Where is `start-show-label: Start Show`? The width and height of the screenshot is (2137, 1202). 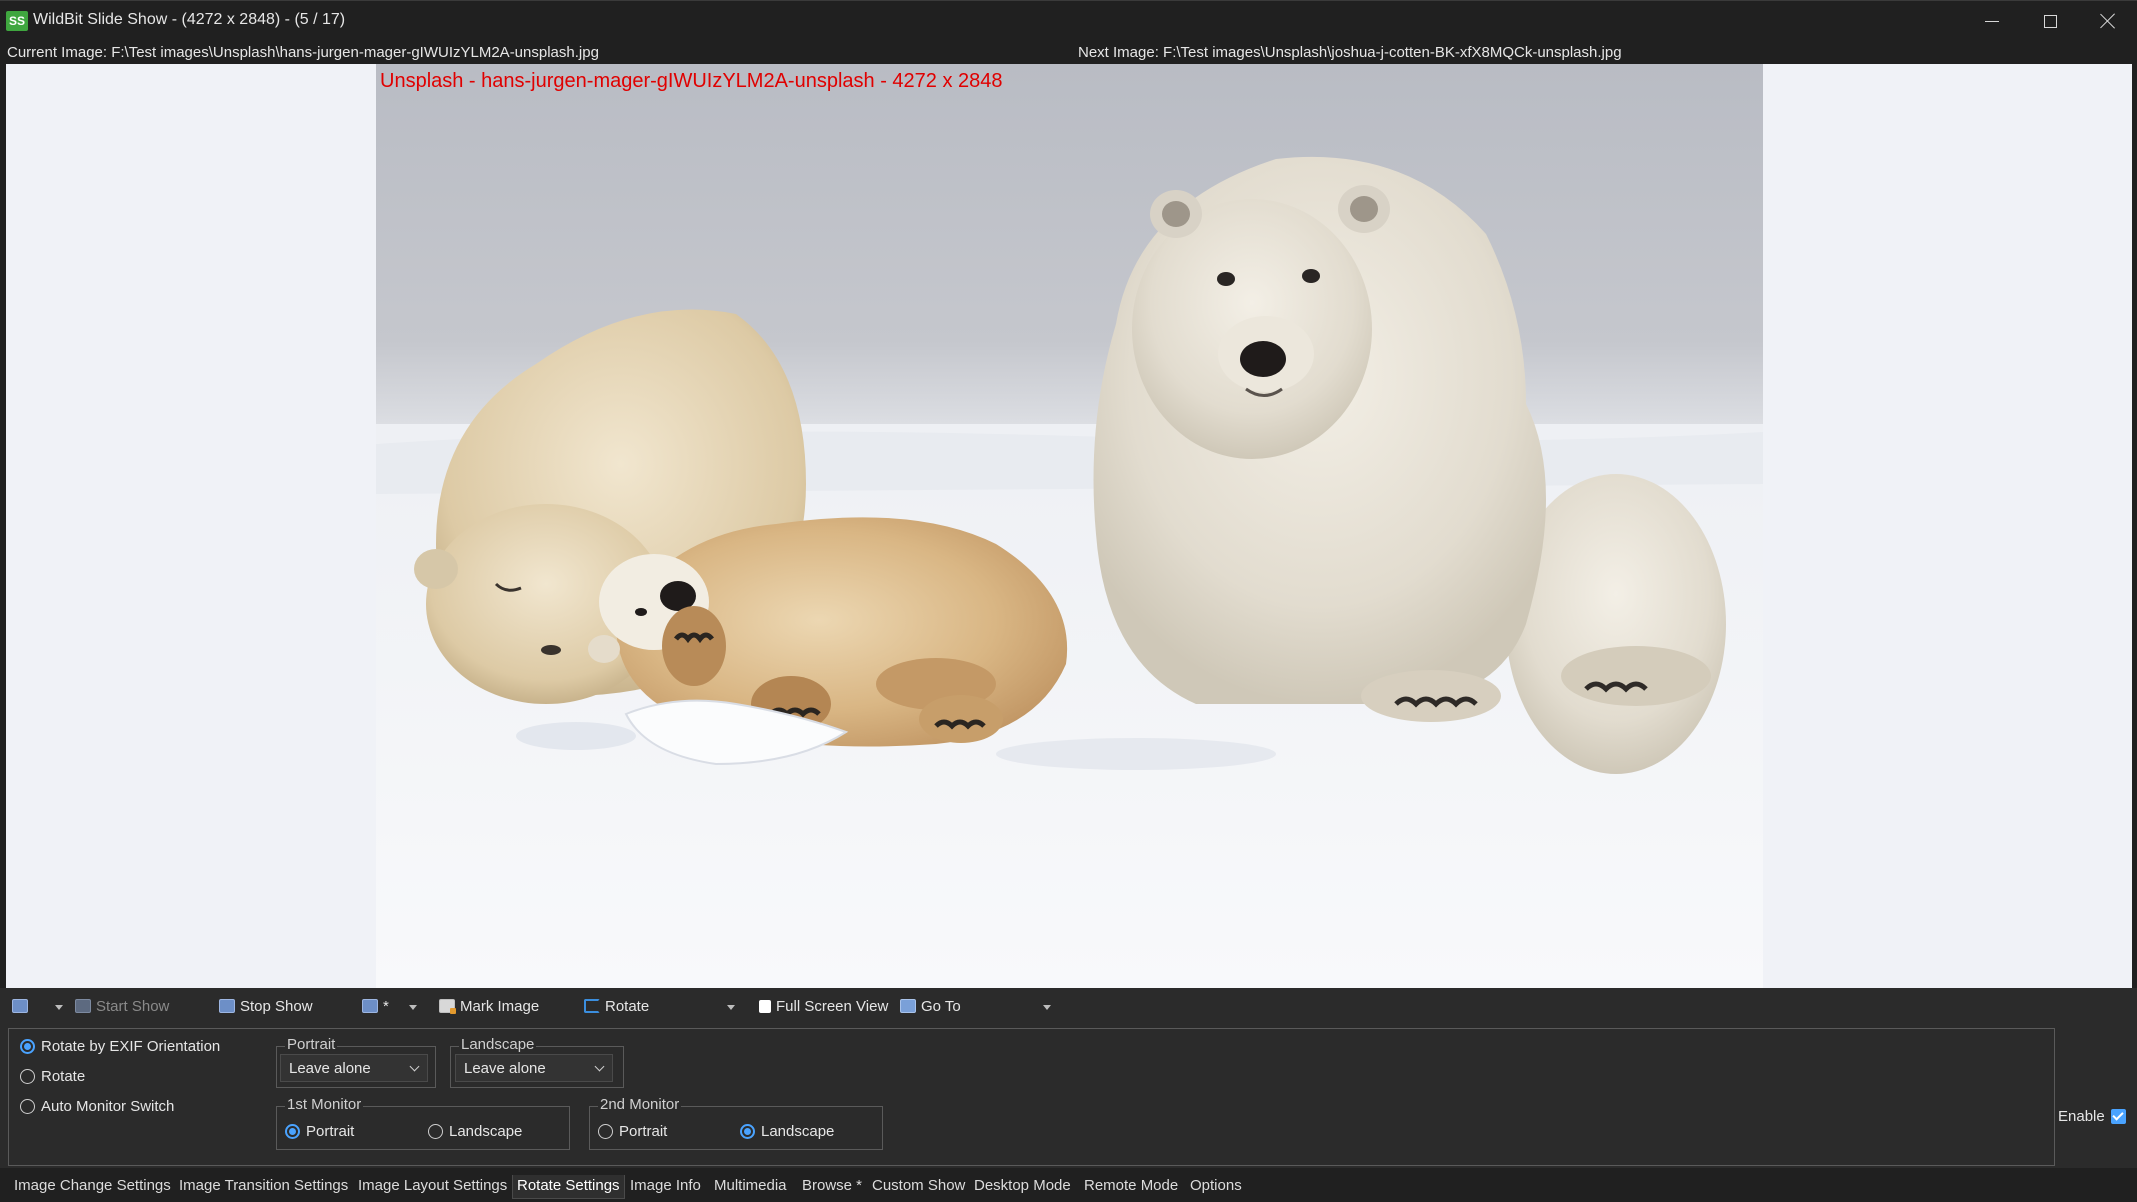 start-show-label: Start Show is located at coordinates (133, 1006).